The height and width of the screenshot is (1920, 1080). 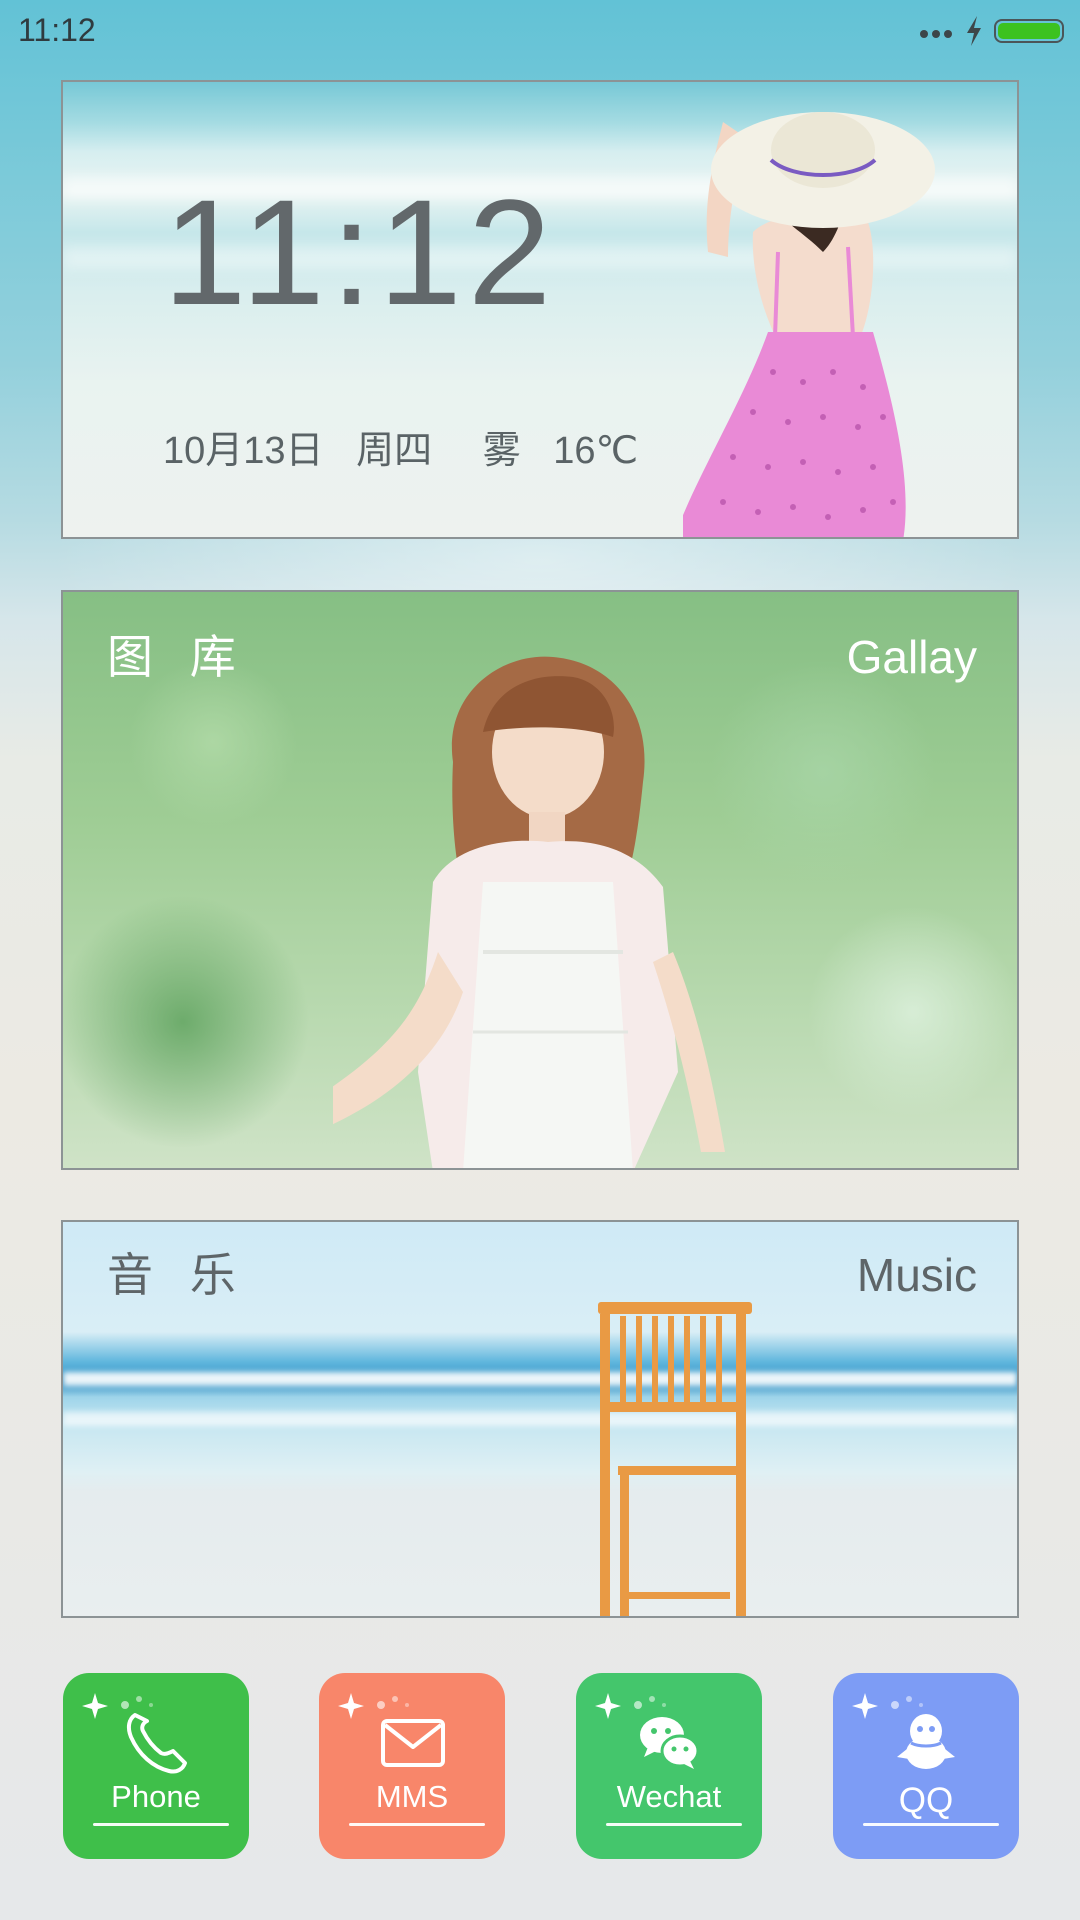 I want to click on mms-app-button: MMS, so click(x=412, y=1766).